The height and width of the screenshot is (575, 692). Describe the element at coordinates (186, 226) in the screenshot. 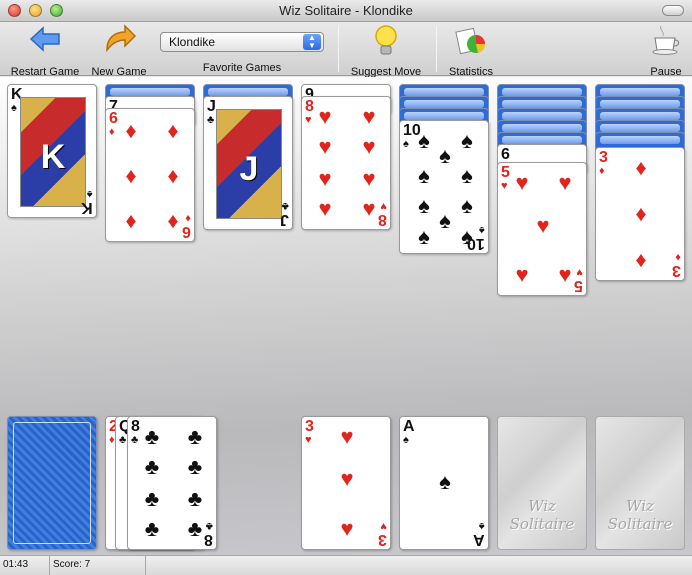

I see `card-index-inverted: 6 ♦` at that location.